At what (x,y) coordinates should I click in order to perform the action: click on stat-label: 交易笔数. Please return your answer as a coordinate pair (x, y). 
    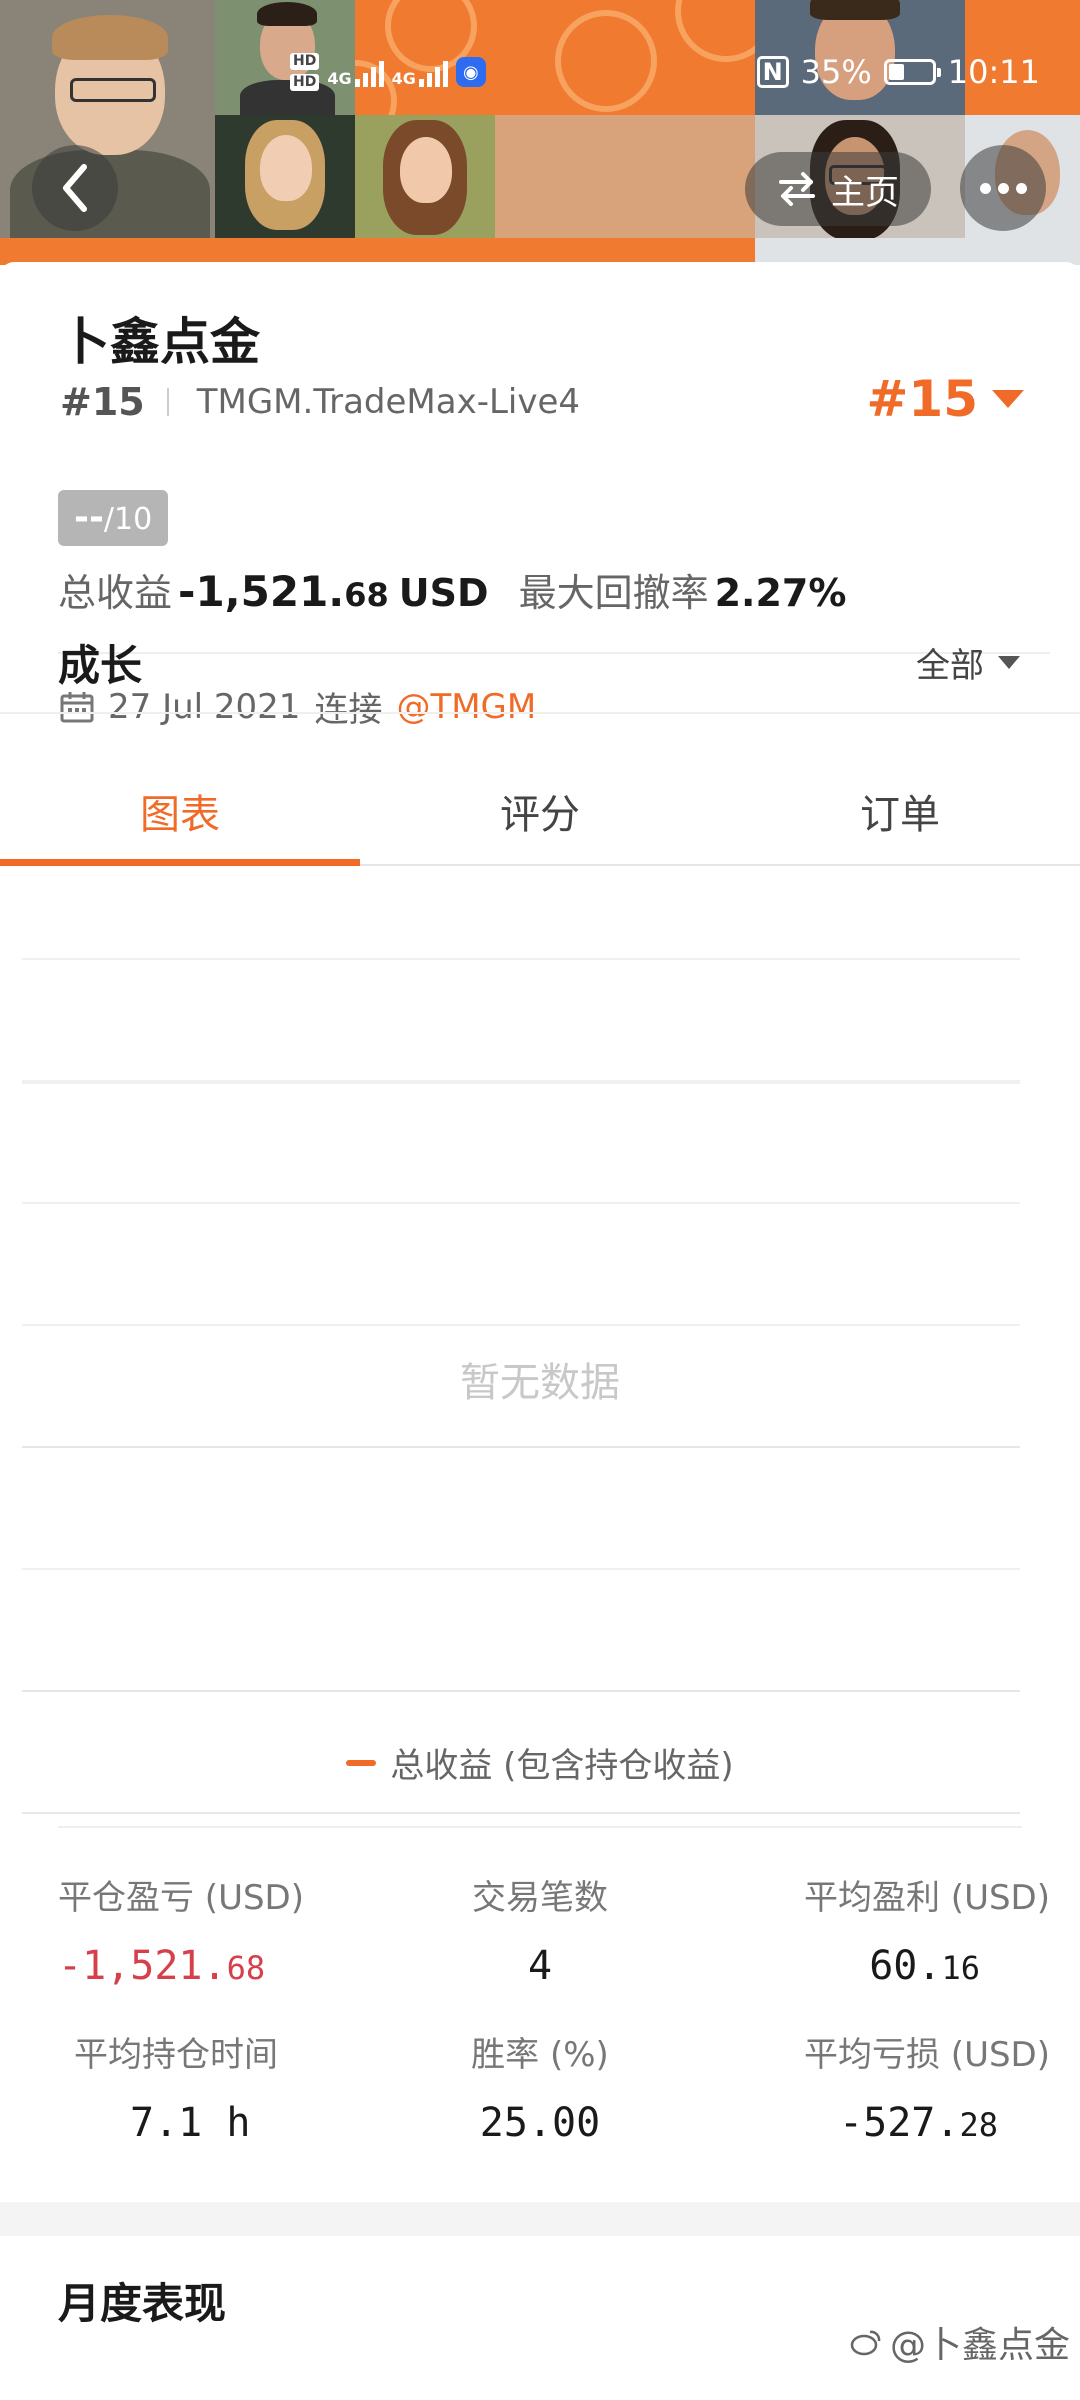
    Looking at the image, I should click on (540, 1898).